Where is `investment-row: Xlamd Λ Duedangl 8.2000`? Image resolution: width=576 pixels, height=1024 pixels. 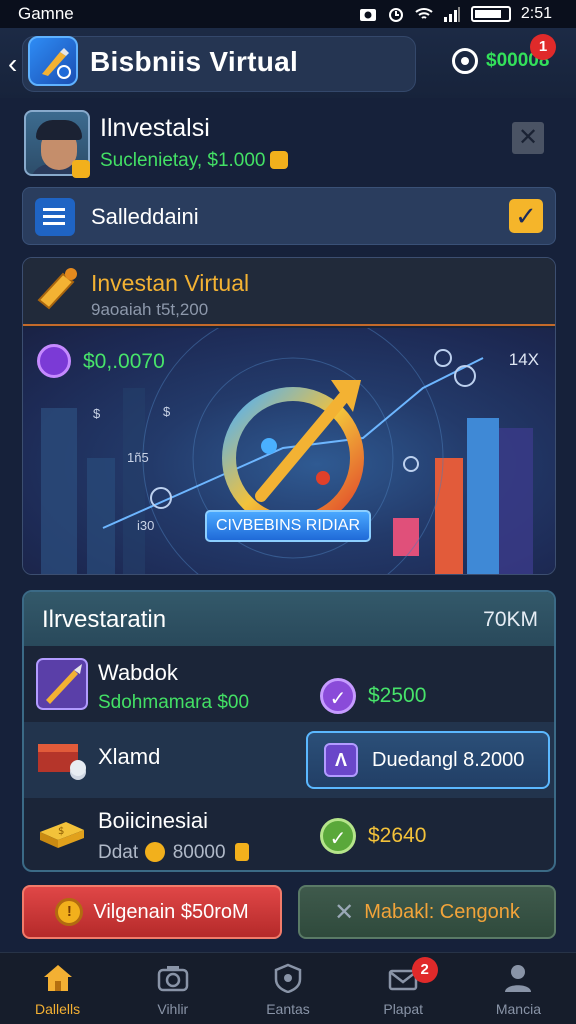 investment-row: Xlamd Λ Duedangl 8.2000 is located at coordinates (289, 760).